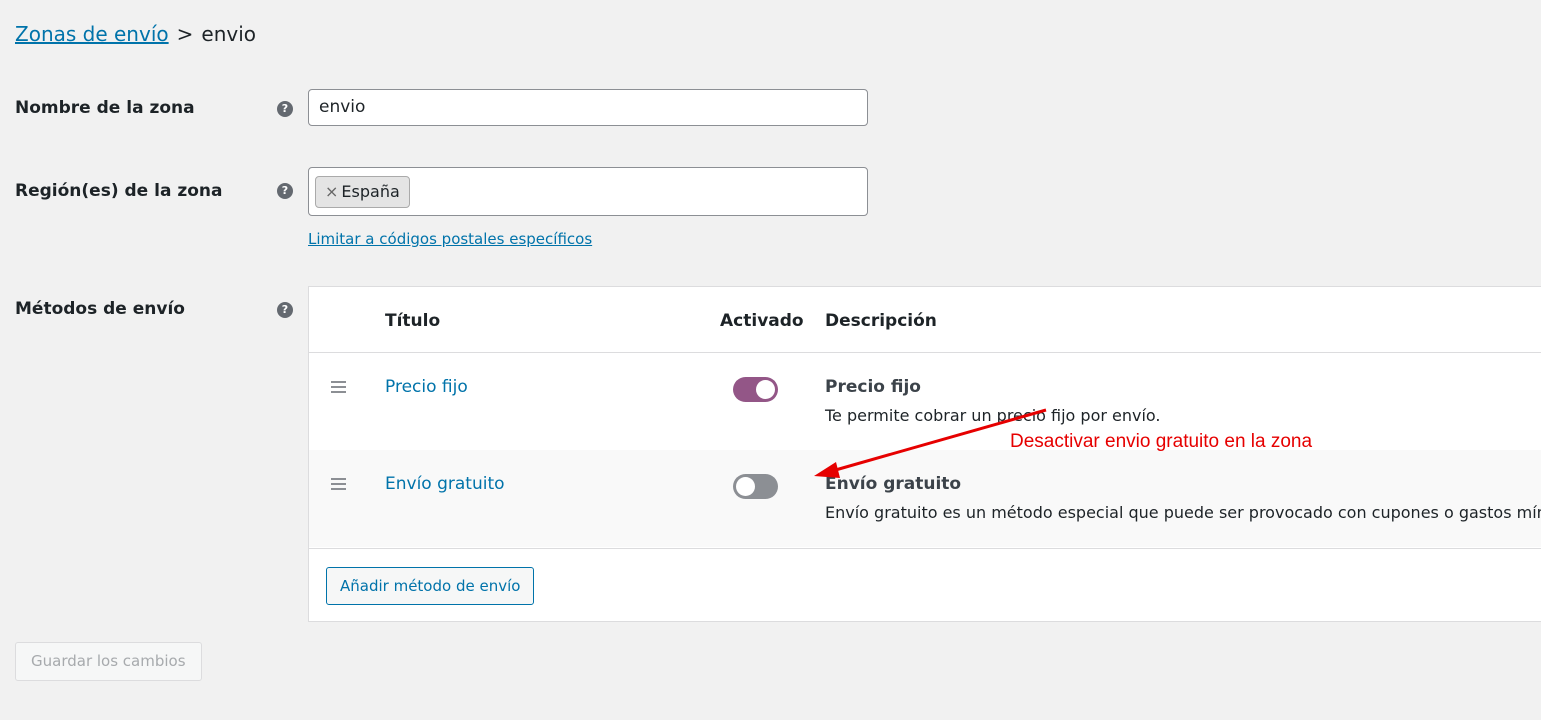 This screenshot has height=720, width=1541. Describe the element at coordinates (925, 548) in the screenshot. I see `rows-divider` at that location.